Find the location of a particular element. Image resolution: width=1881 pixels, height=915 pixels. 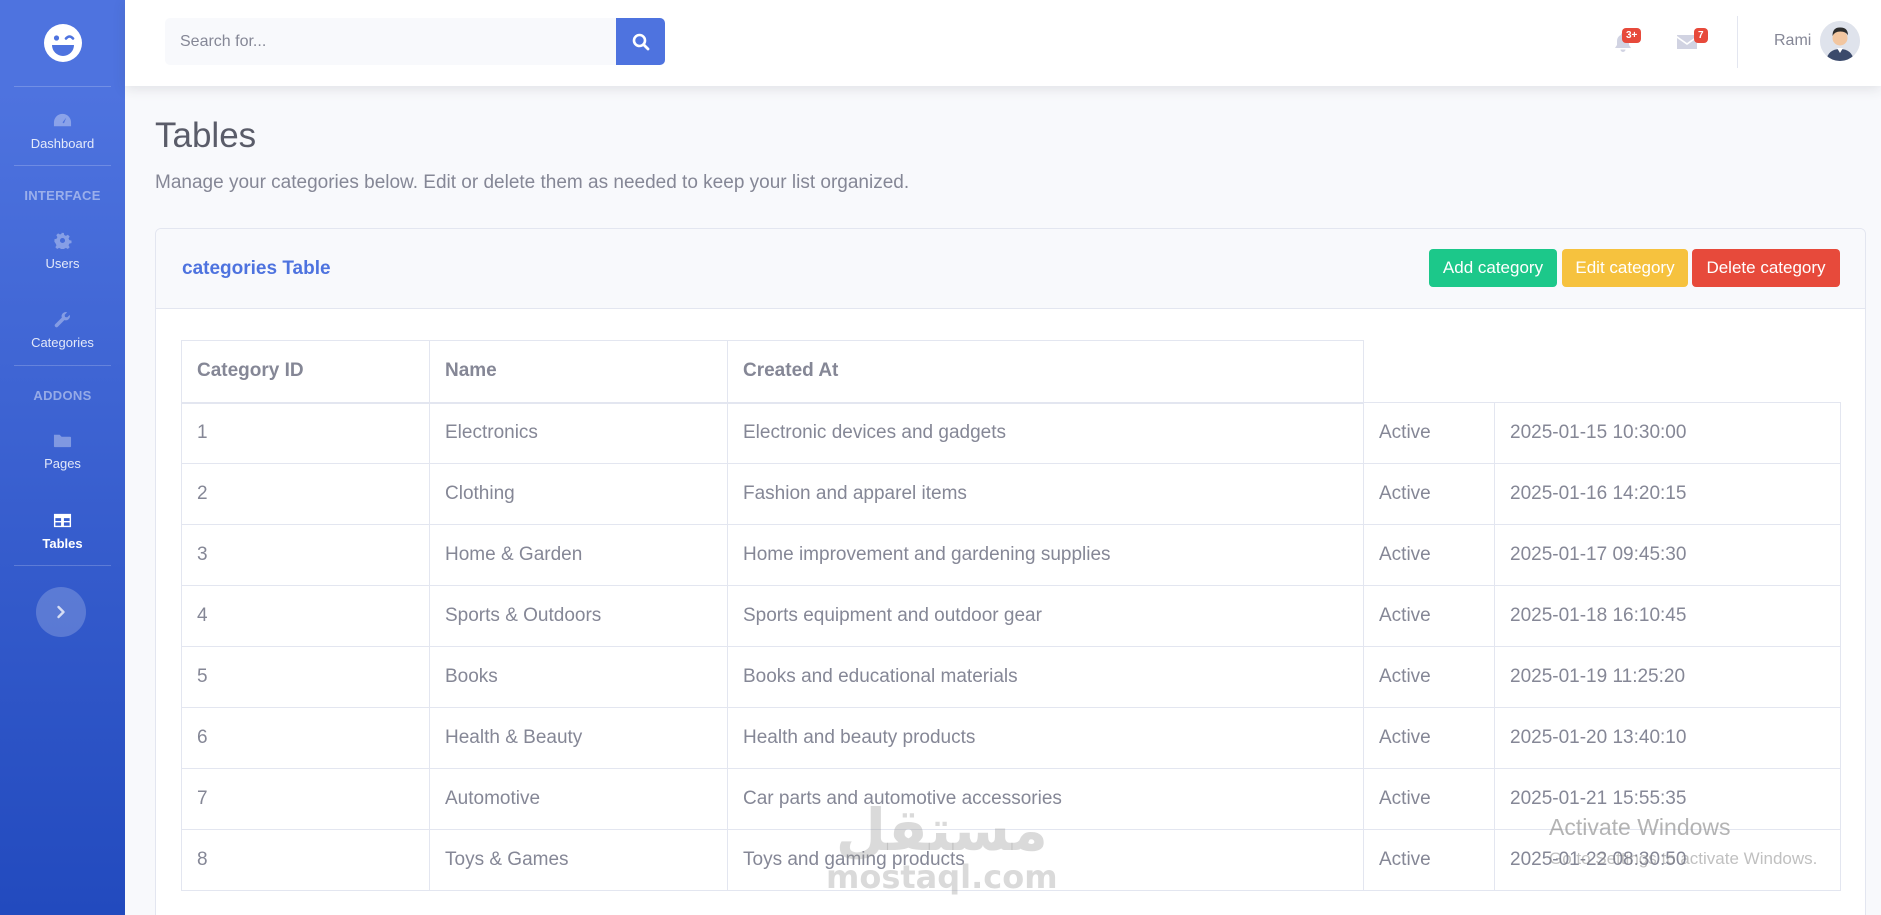

messages-dropdown: 7 is located at coordinates (1691, 41).